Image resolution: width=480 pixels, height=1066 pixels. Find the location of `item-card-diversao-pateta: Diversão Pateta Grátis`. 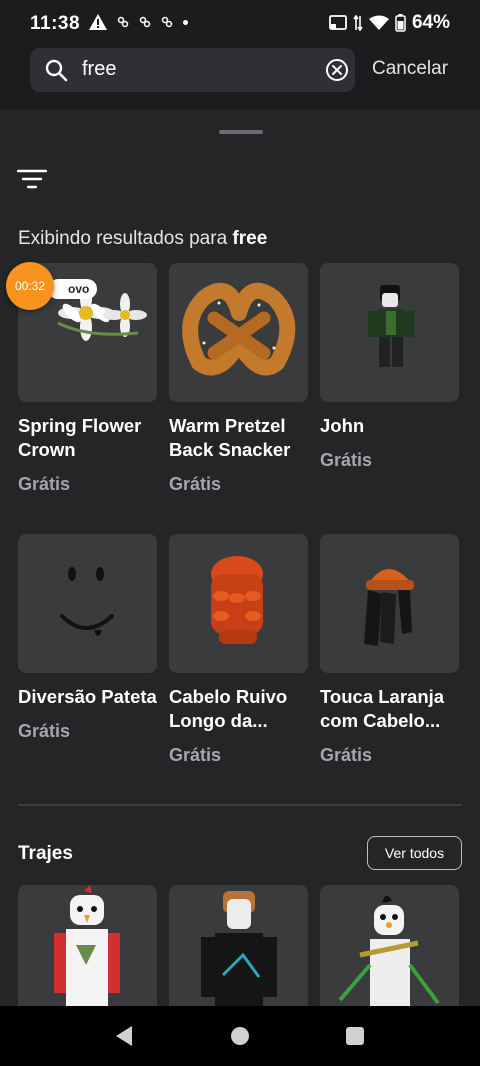

item-card-diversao-pateta: Diversão Pateta Grátis is located at coordinates (87, 650).